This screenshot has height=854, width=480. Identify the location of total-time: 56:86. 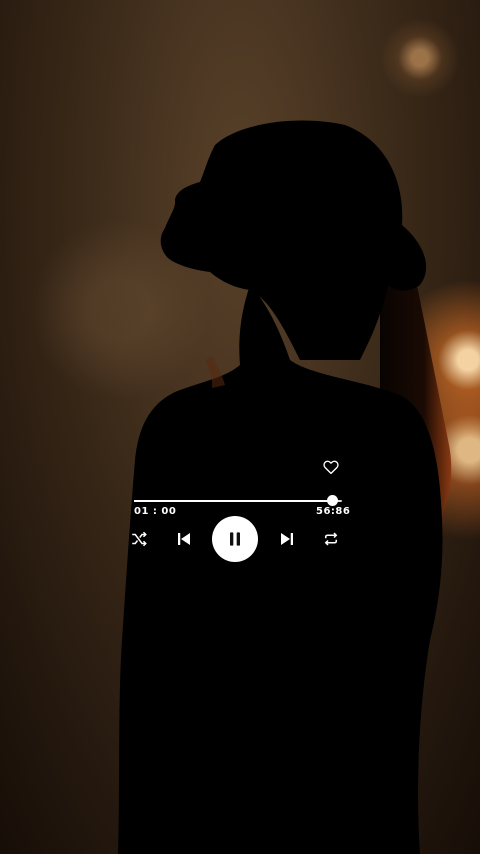
(333, 511).